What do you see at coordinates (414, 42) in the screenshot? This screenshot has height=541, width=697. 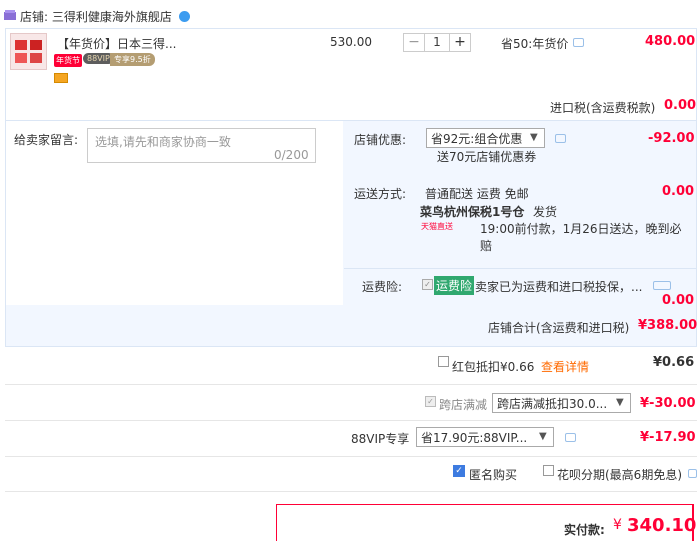 I see `qty-decrease-button: −` at bounding box center [414, 42].